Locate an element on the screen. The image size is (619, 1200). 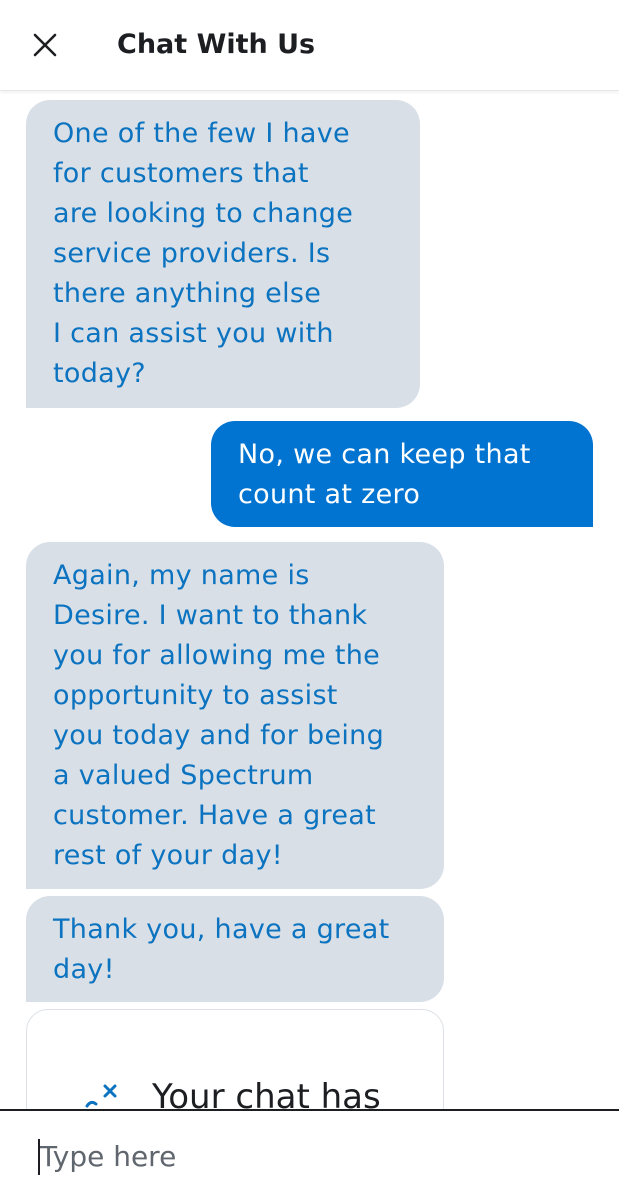
message-input is located at coordinates (310, 1156).